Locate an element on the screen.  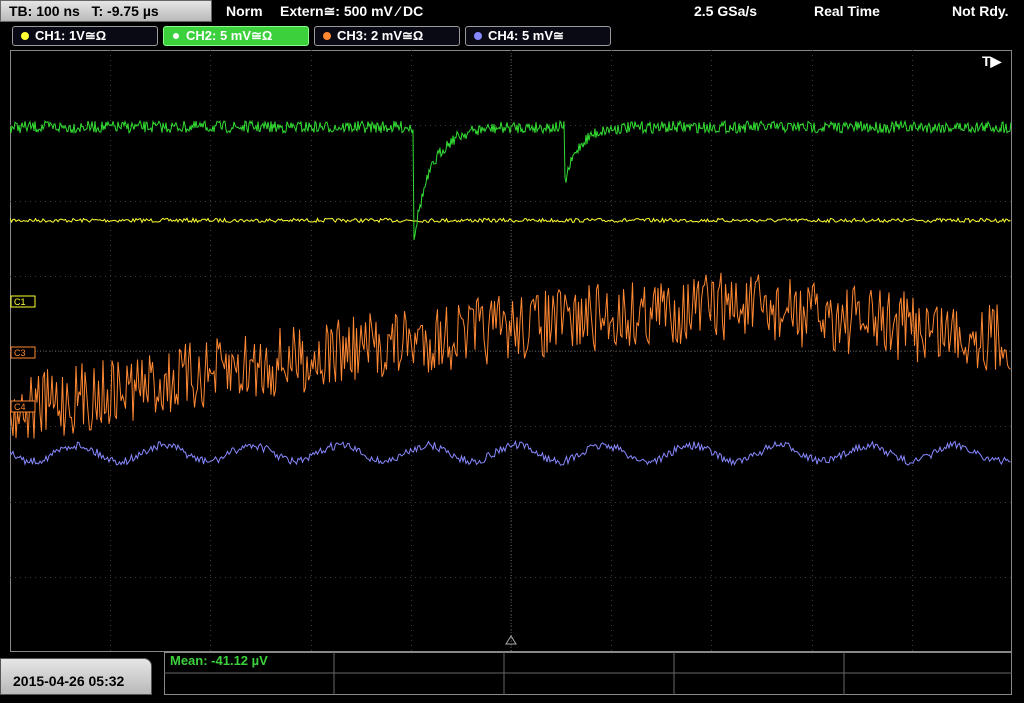
ch4-label: CH4: 5 mV≅ is located at coordinates (526, 35).